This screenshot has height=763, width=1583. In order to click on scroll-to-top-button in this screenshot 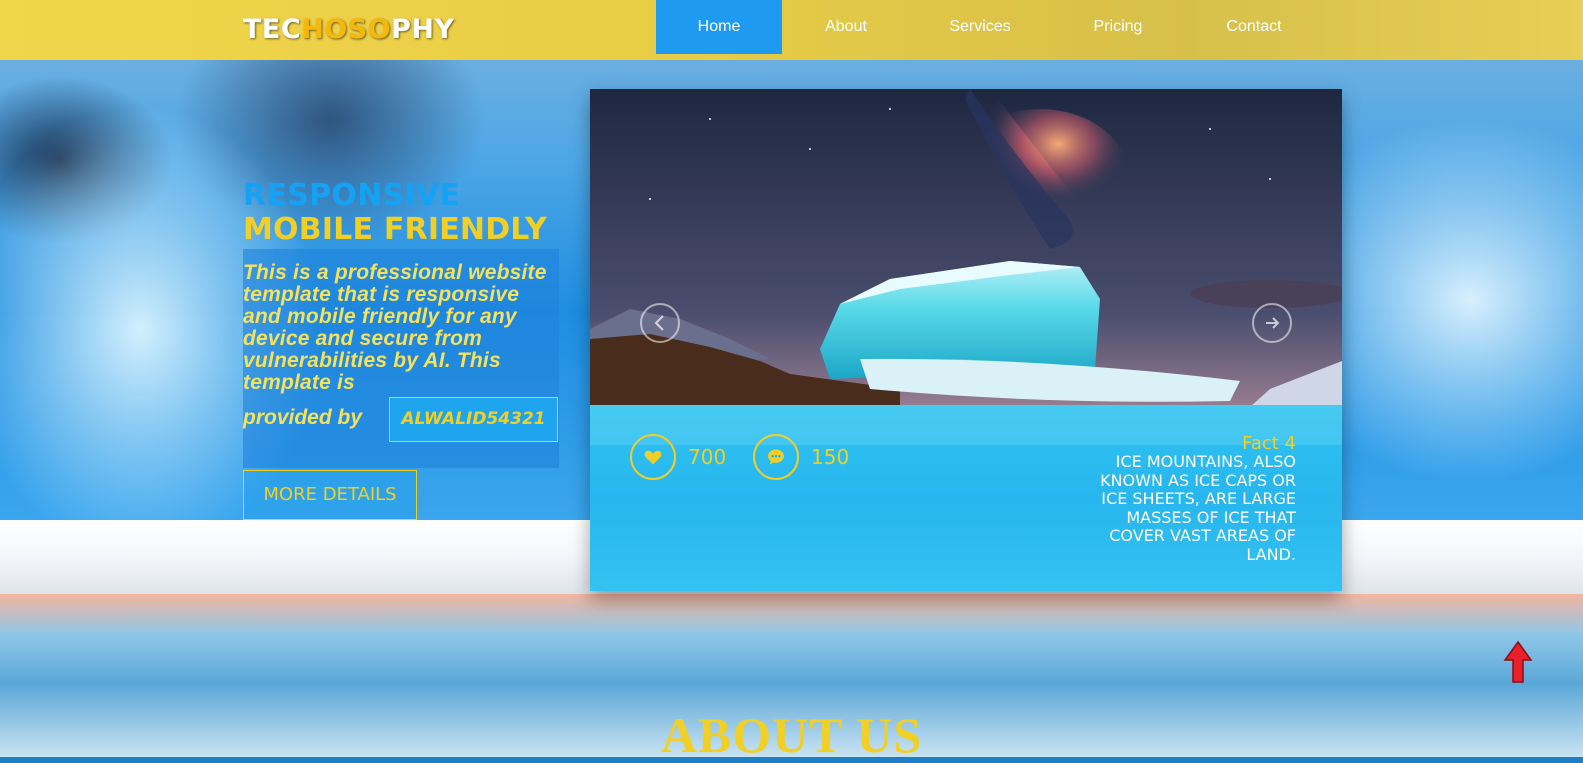, I will do `click(1518, 663)`.